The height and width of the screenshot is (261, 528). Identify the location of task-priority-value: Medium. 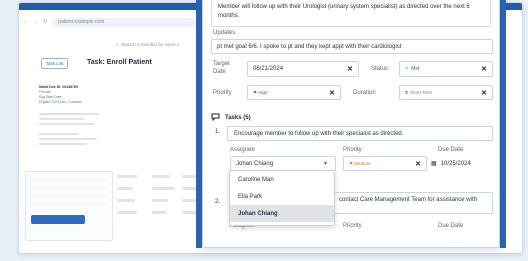
(362, 163).